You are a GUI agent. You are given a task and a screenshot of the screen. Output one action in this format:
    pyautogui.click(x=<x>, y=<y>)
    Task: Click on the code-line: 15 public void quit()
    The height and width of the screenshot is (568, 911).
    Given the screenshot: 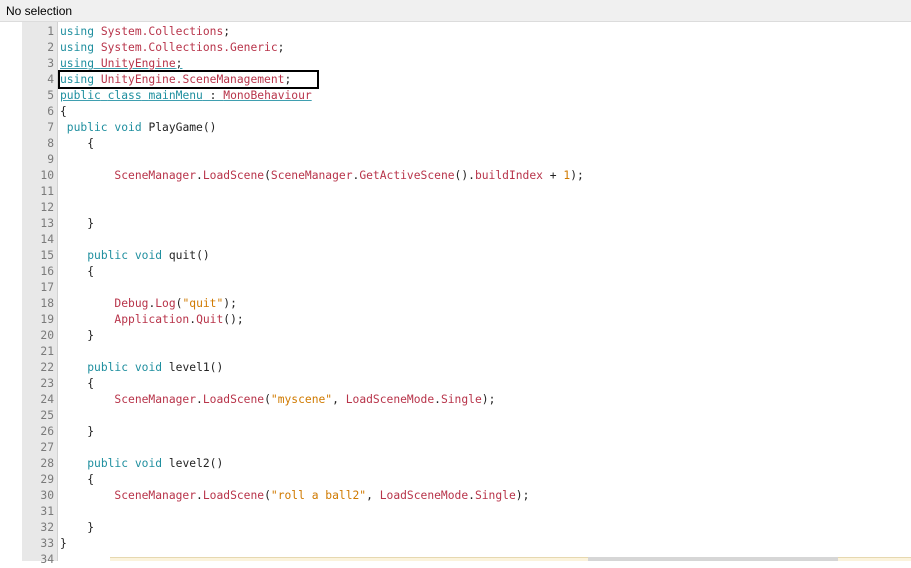 What is the action you would take?
    pyautogui.click(x=466, y=256)
    